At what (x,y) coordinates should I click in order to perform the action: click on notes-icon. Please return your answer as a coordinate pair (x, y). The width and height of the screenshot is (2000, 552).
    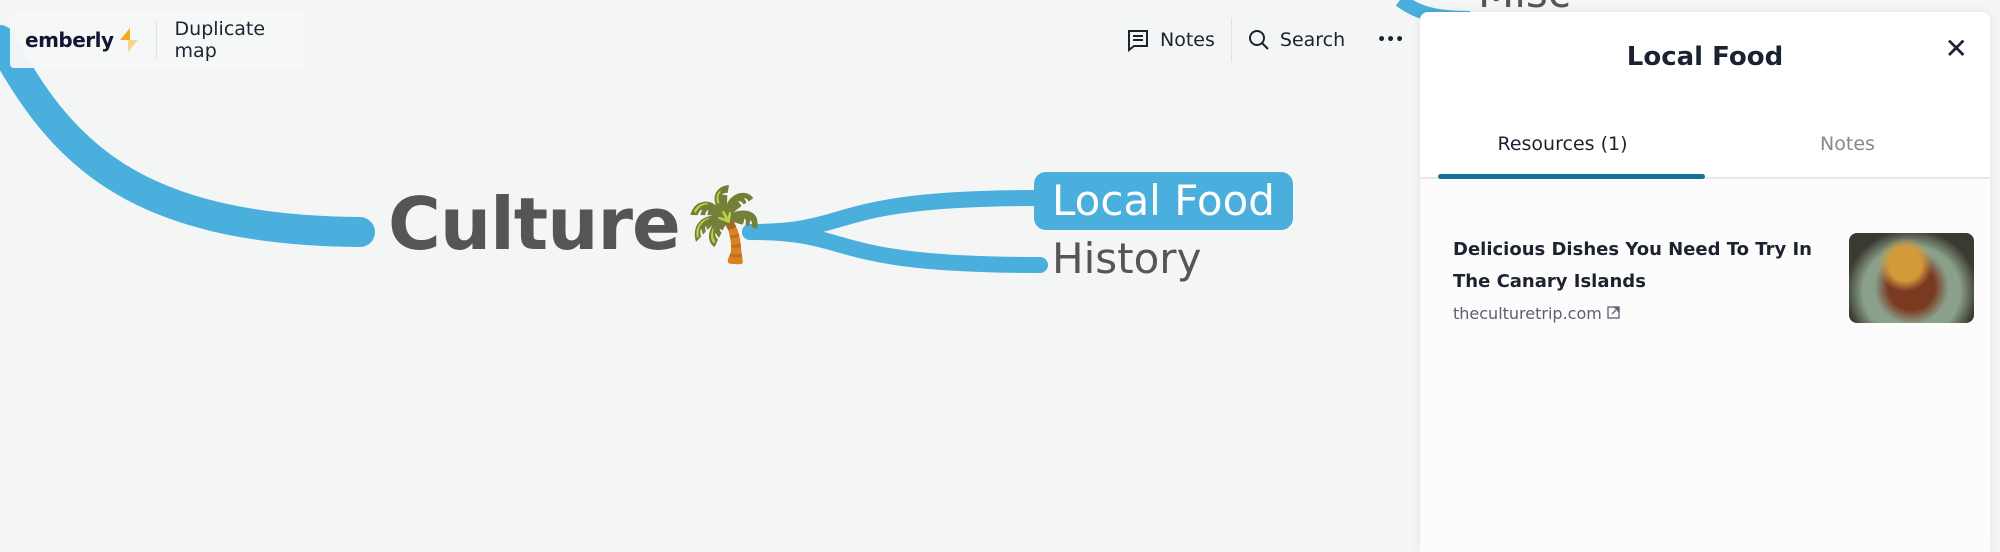
    Looking at the image, I should click on (1138, 41).